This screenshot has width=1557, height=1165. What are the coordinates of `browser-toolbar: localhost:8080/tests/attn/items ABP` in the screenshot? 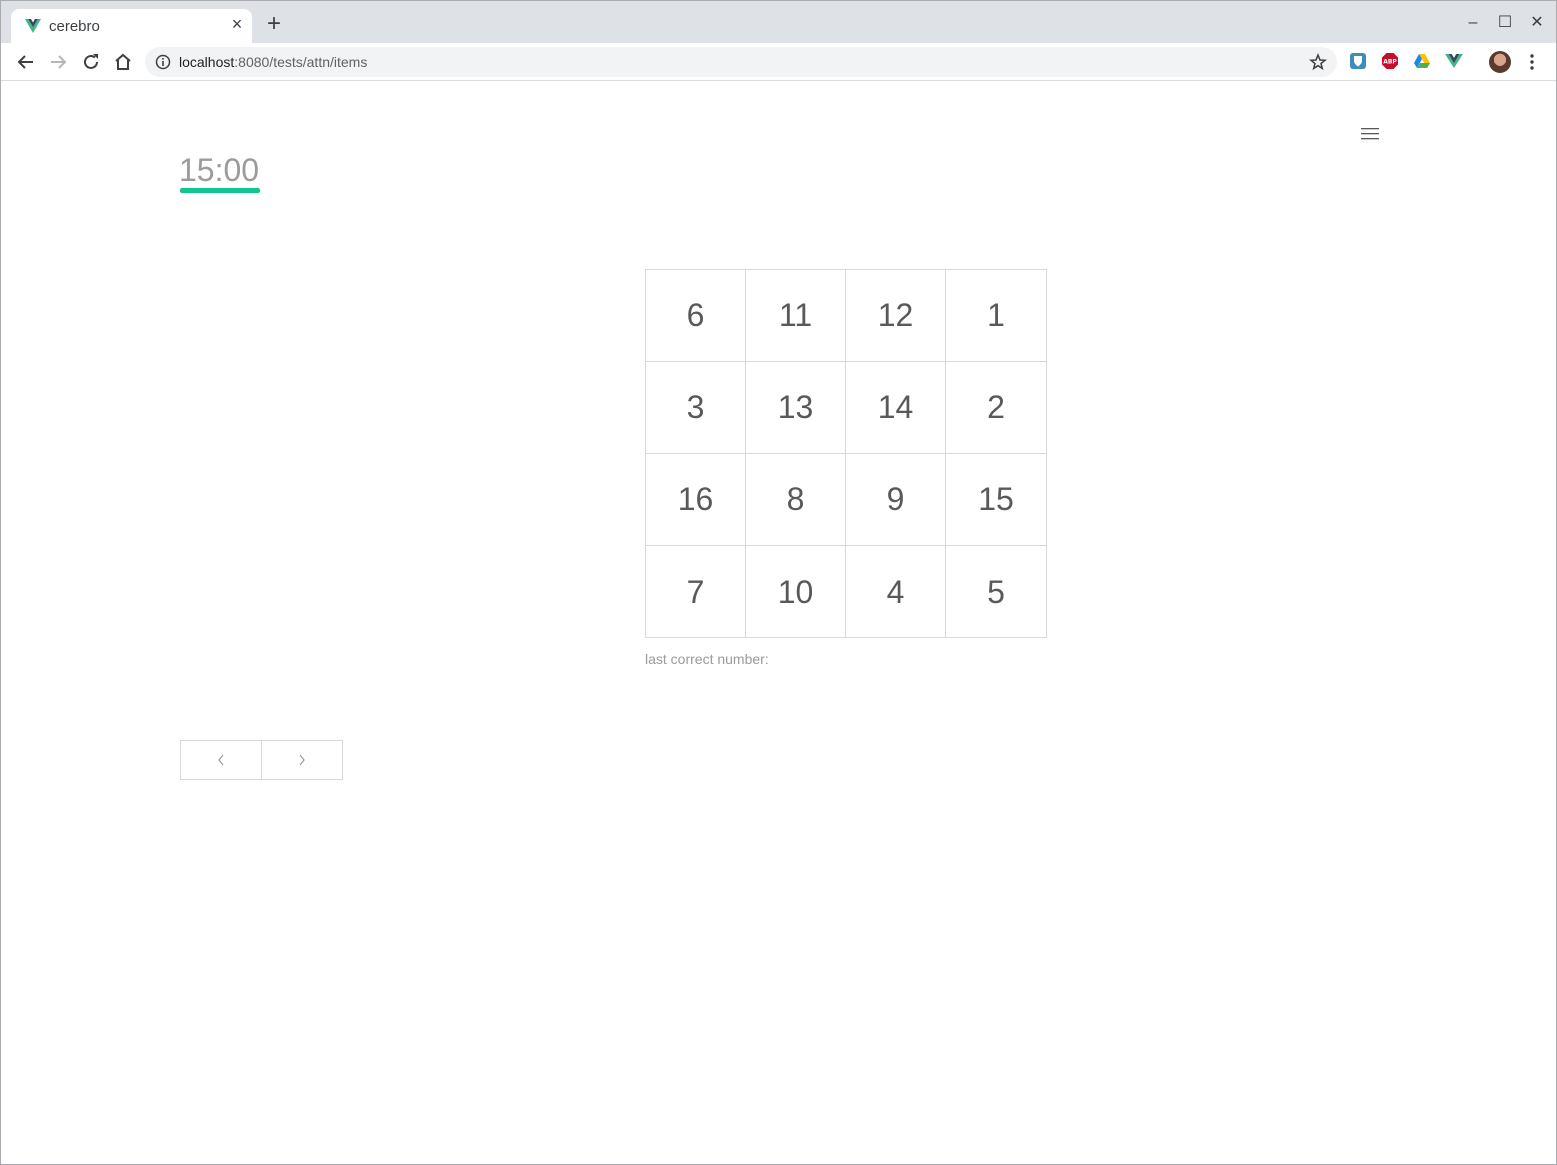 It's located at (778, 62).